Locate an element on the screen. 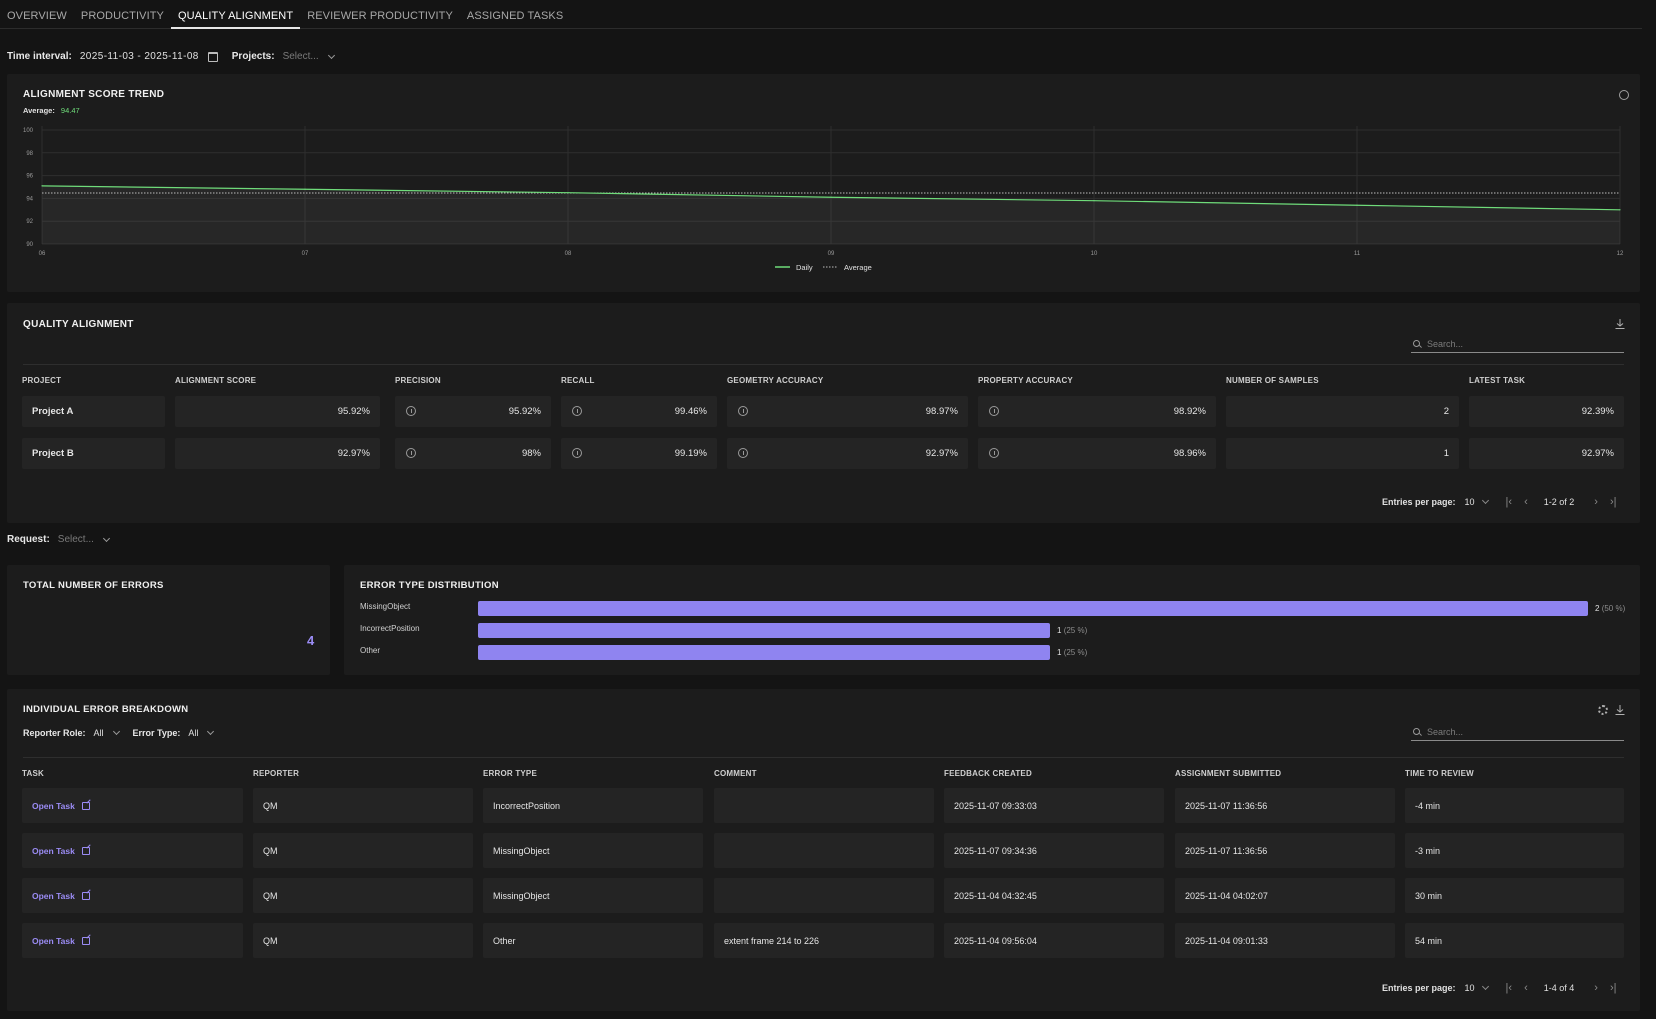 This screenshot has width=1656, height=1019. col-error-type: ERROR TYPE is located at coordinates (510, 773).